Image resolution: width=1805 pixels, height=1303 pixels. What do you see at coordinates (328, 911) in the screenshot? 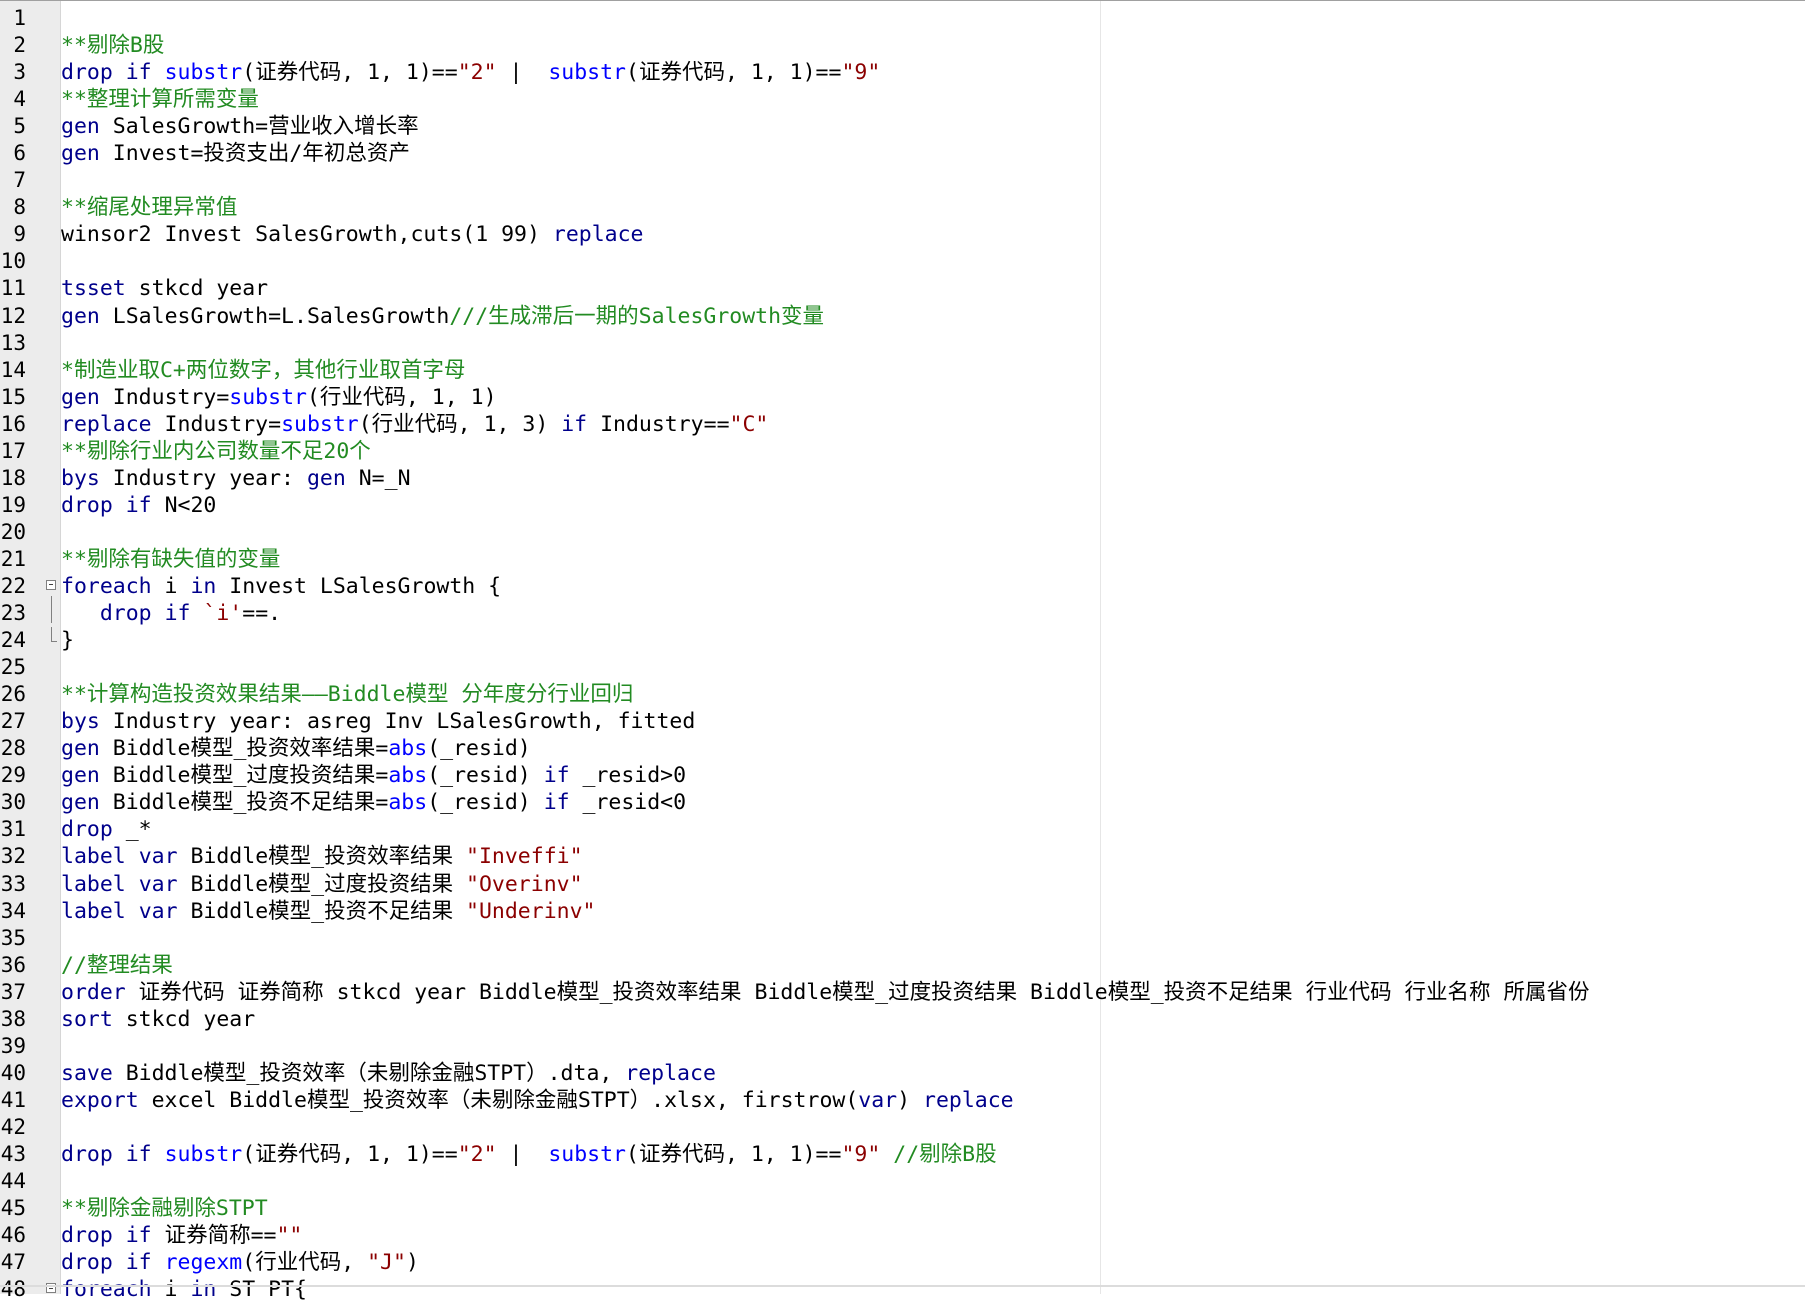
I see `code-text: label var Biddle模型_投资不足结果 "Underinv"` at bounding box center [328, 911].